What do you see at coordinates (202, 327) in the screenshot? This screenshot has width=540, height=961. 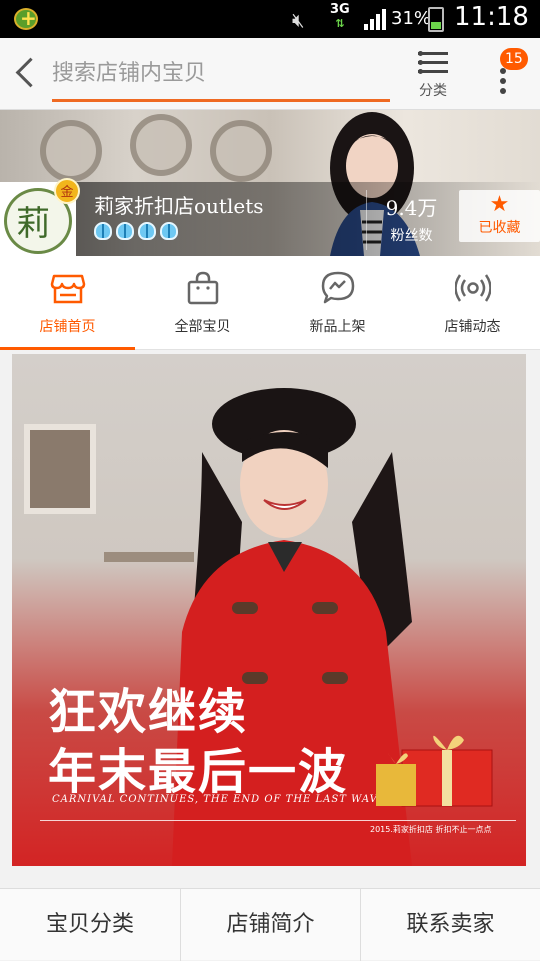 I see `tab-label: 全部宝贝` at bounding box center [202, 327].